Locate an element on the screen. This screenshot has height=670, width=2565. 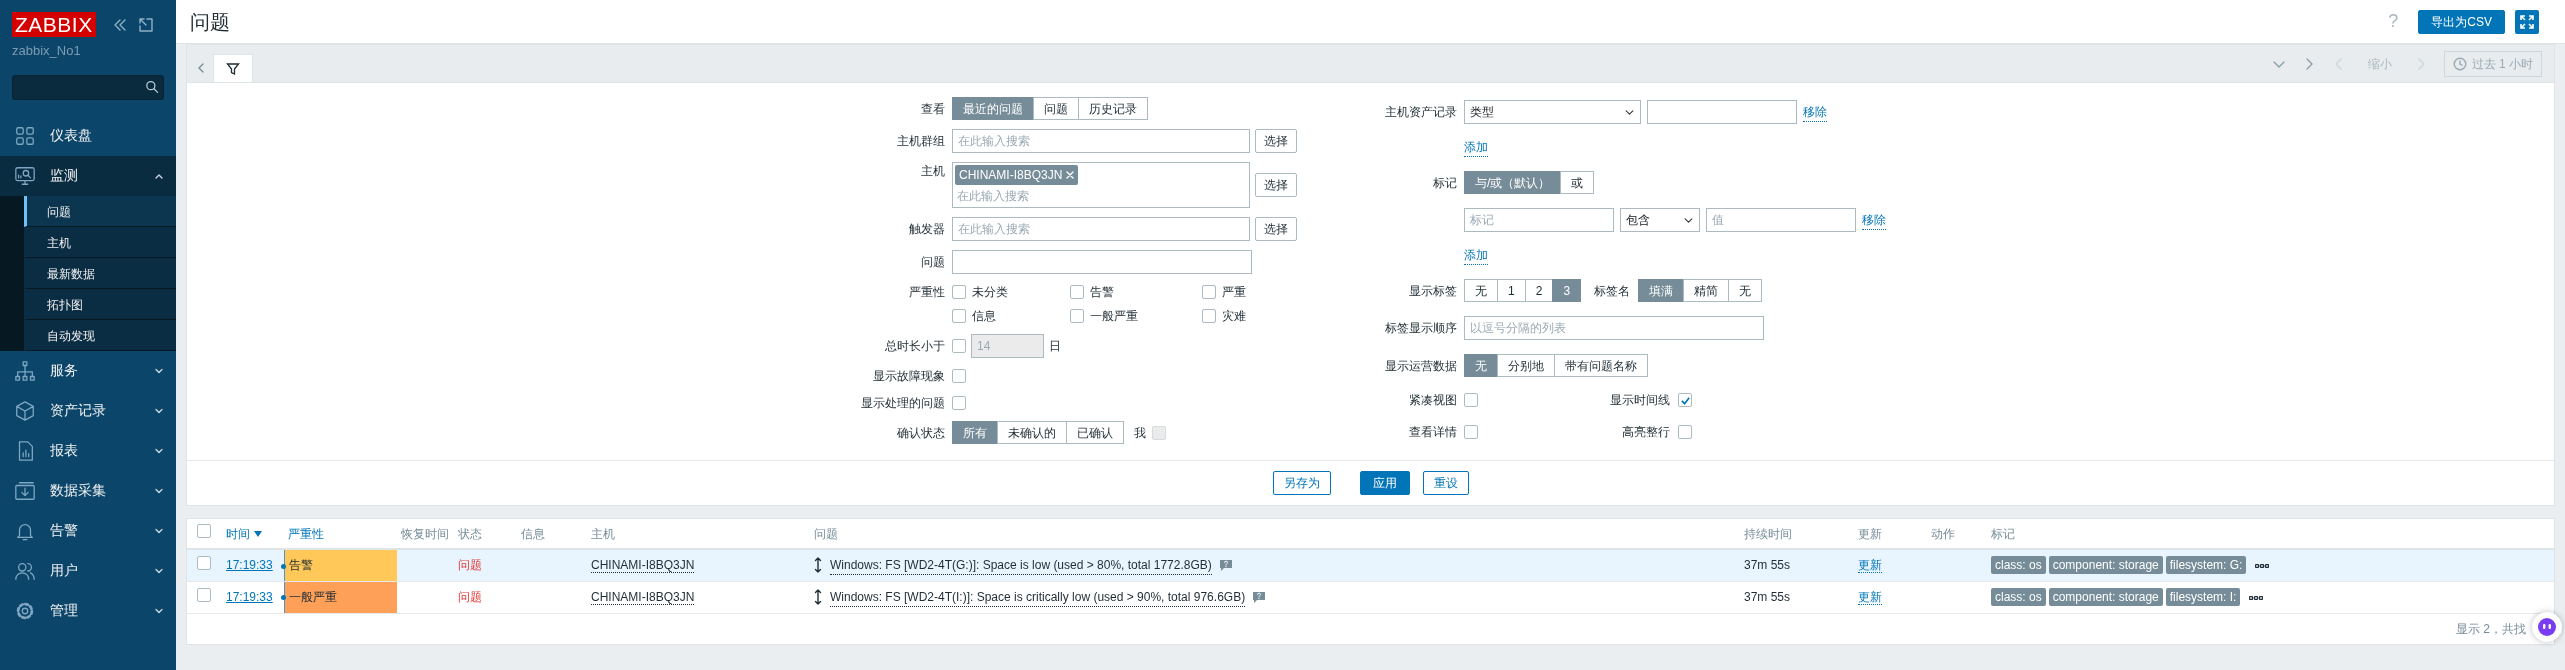
submenu-item: 自动发现 is located at coordinates (100, 335).